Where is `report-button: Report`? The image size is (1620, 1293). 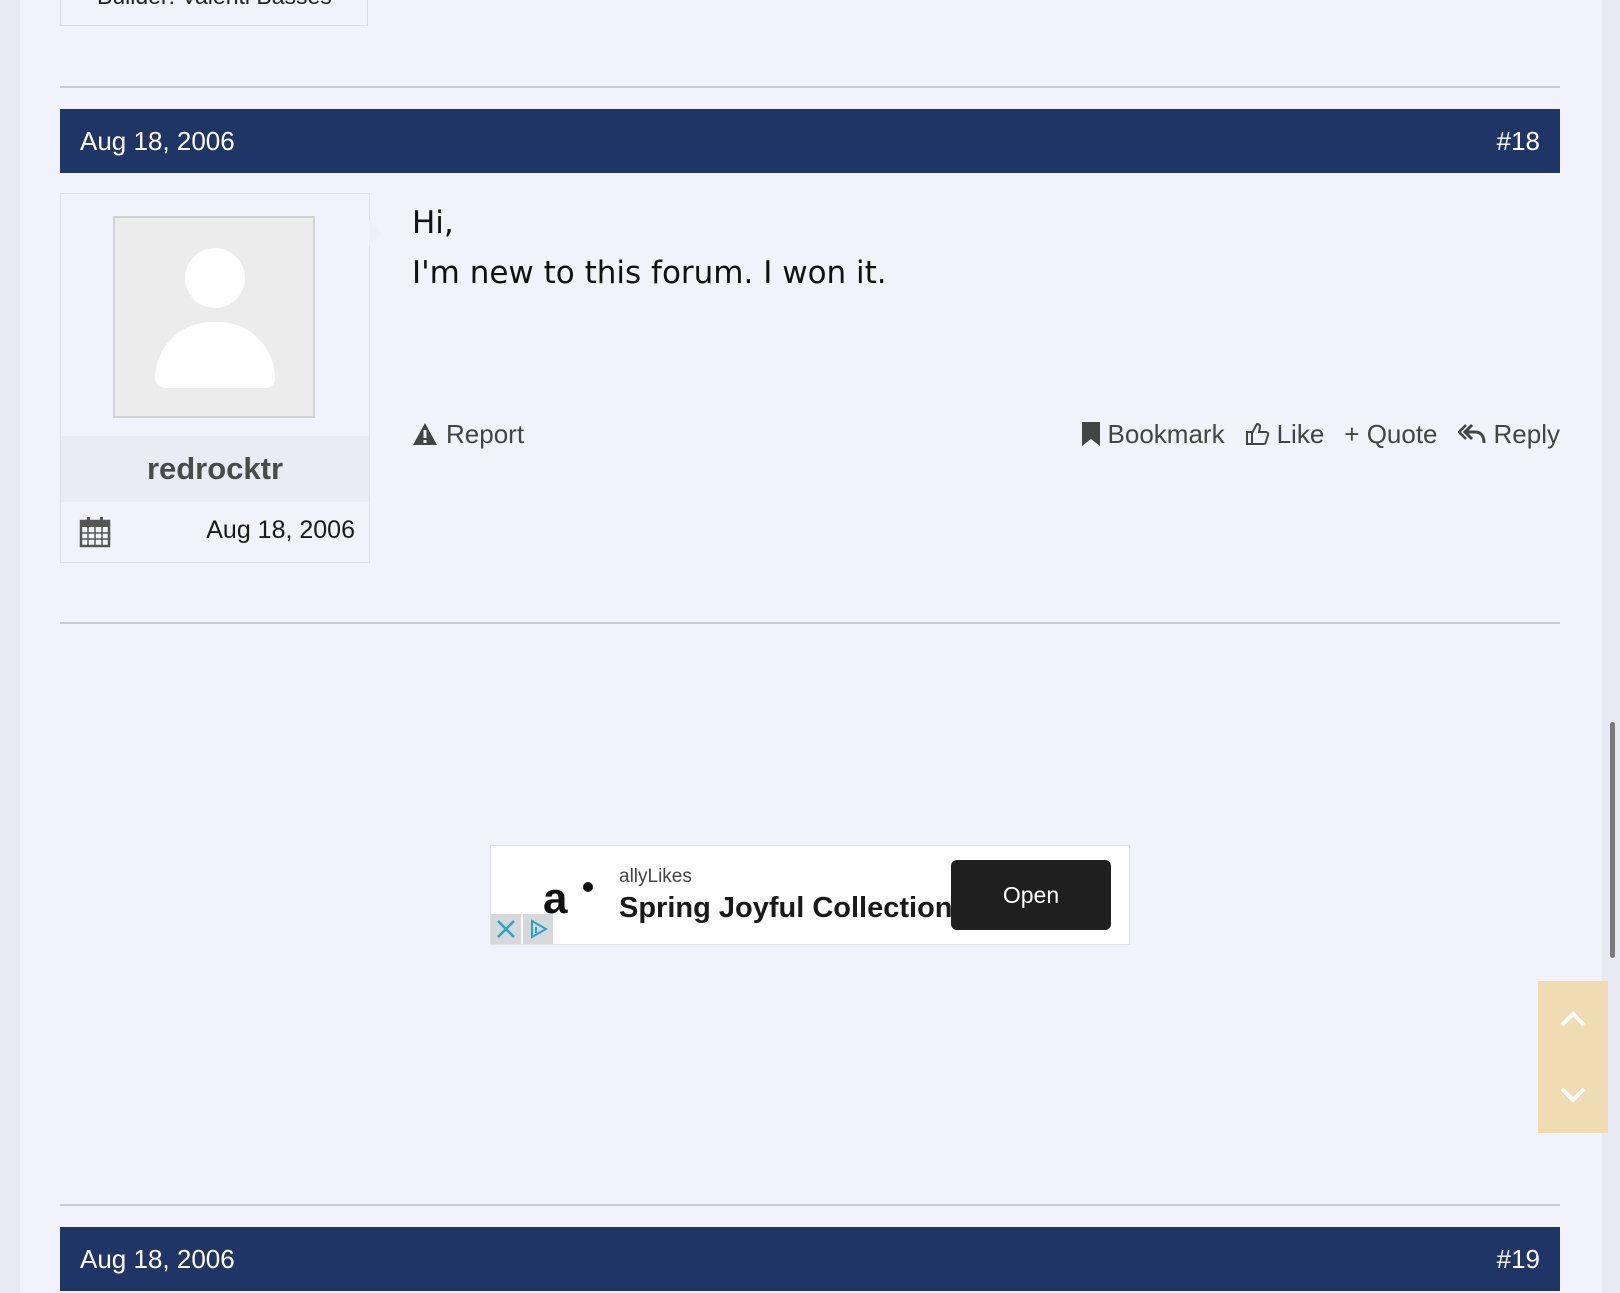 report-button: Report is located at coordinates (468, 434).